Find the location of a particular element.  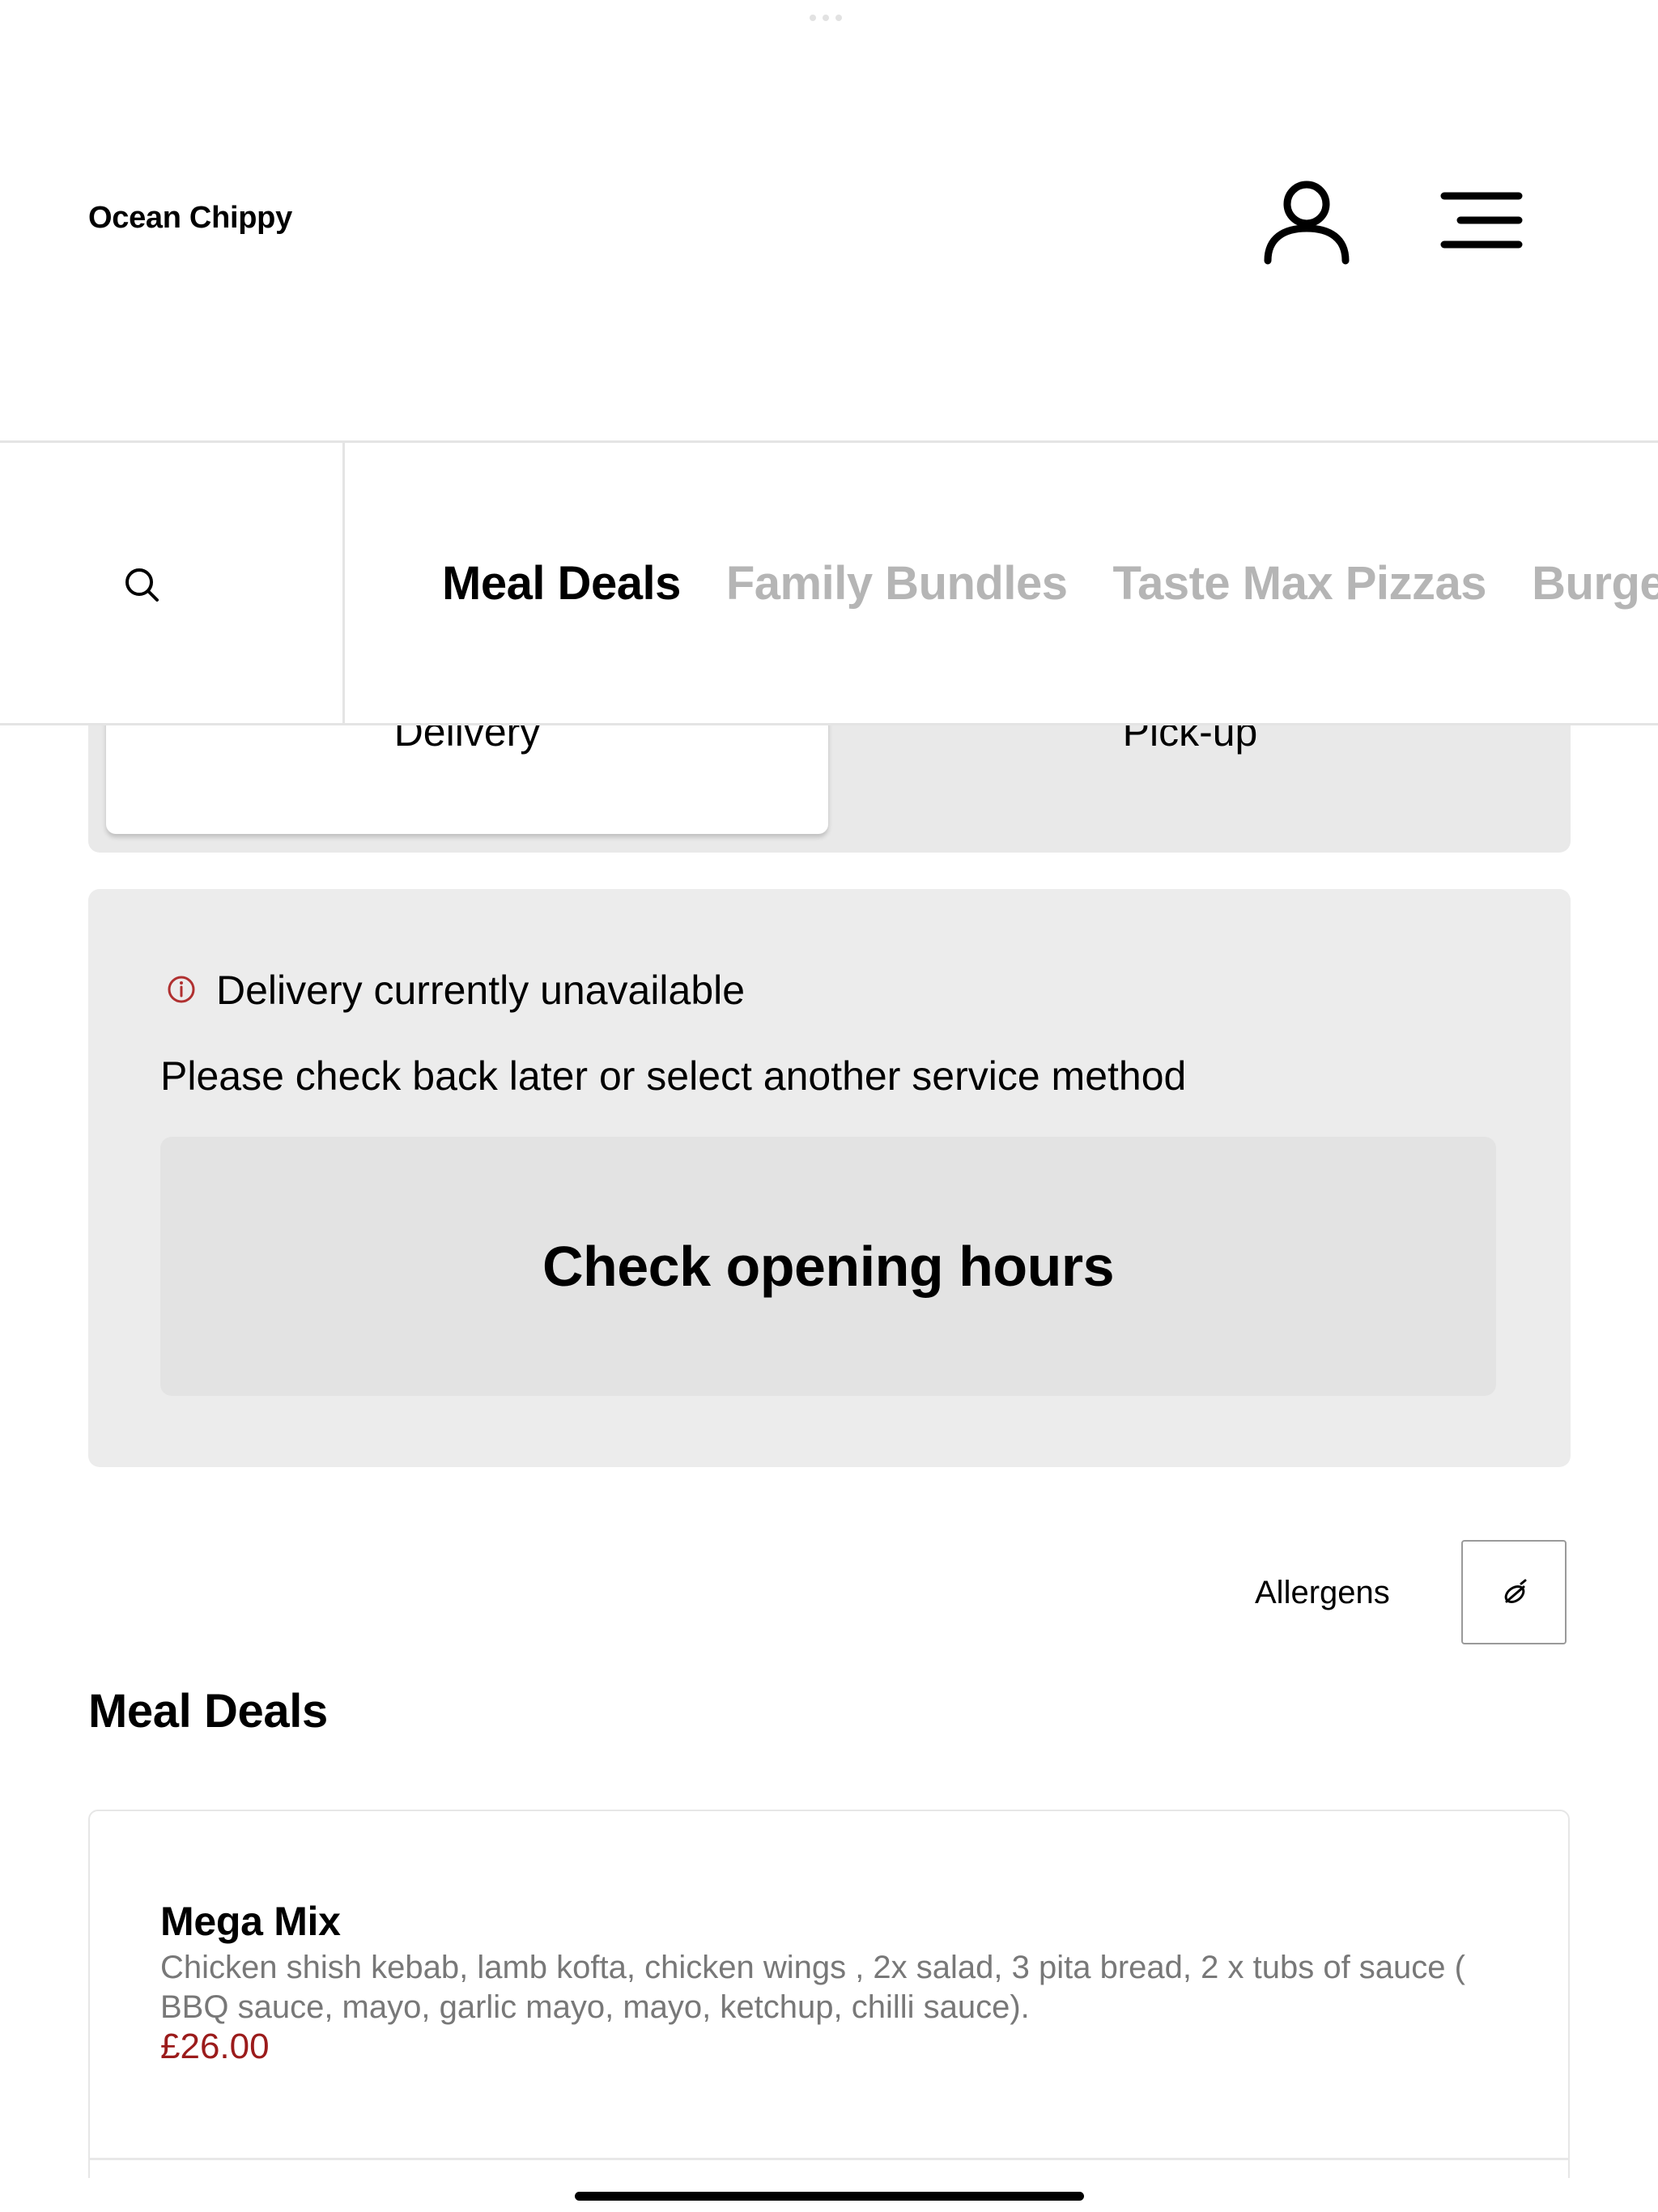

menu-button is located at coordinates (1481, 221).